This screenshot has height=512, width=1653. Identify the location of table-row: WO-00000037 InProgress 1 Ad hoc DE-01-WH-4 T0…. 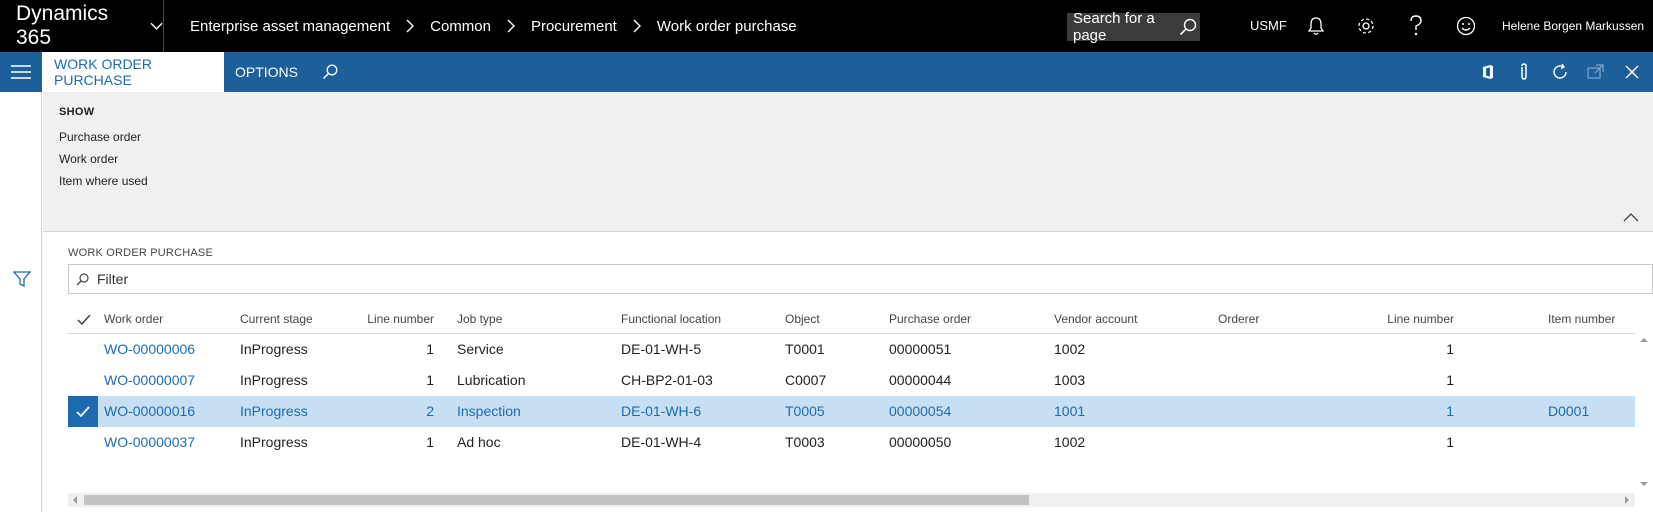
(851, 442).